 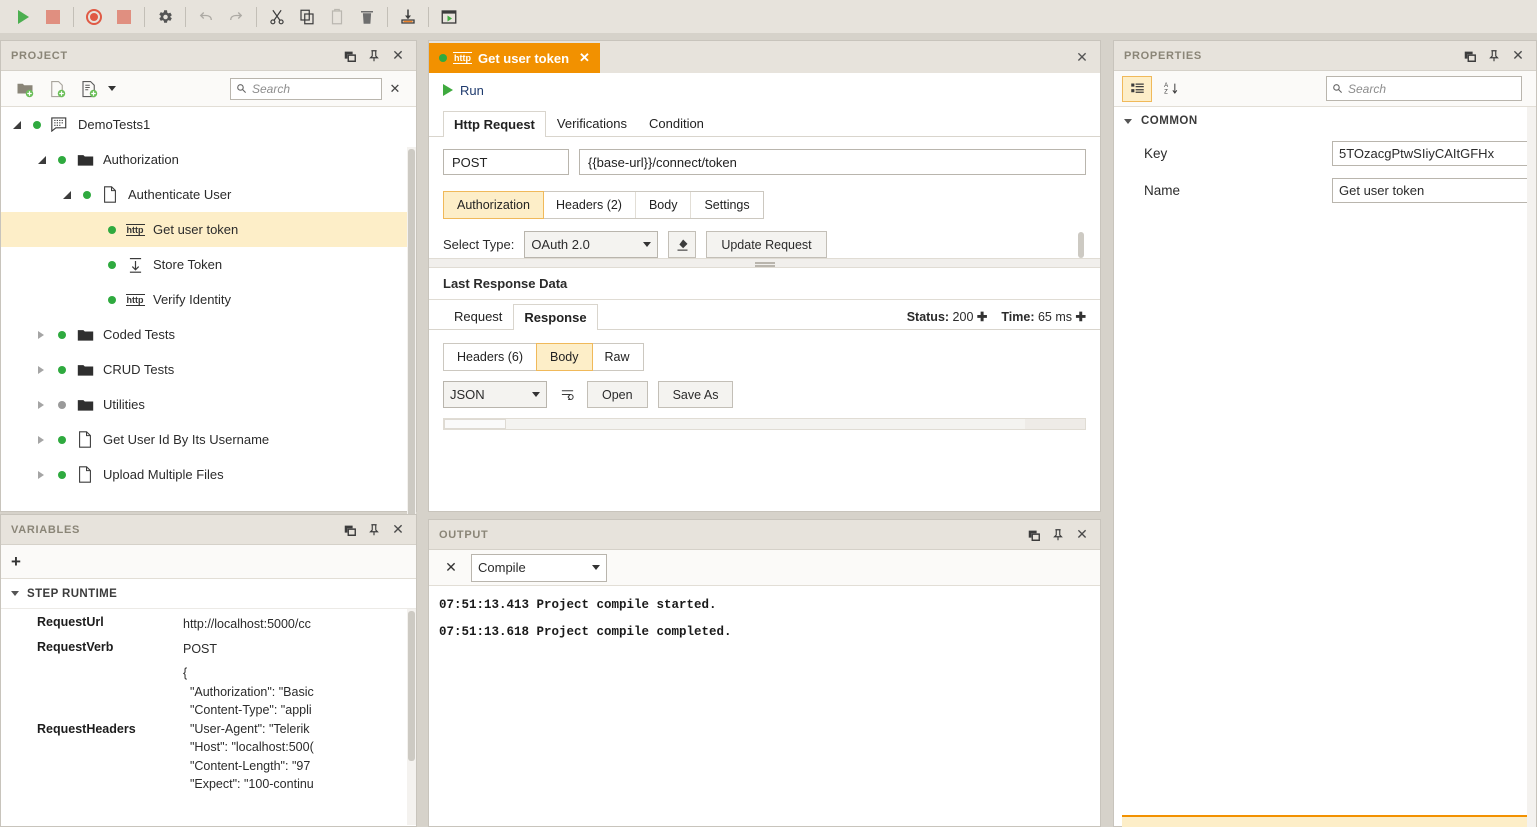 I want to click on update-request-button: Update Request, so click(x=766, y=244).